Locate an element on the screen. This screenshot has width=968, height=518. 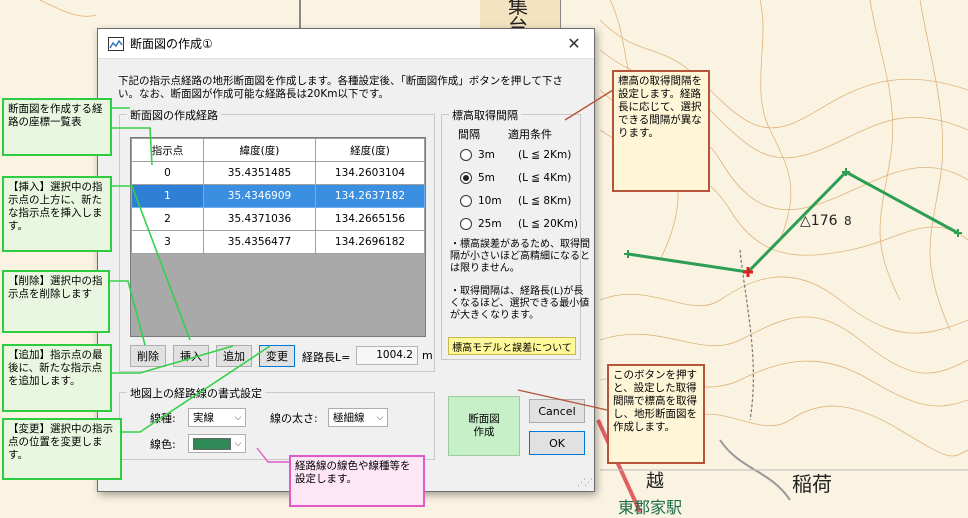
interval-condition: (L ≦ 20Km) is located at coordinates (548, 224).